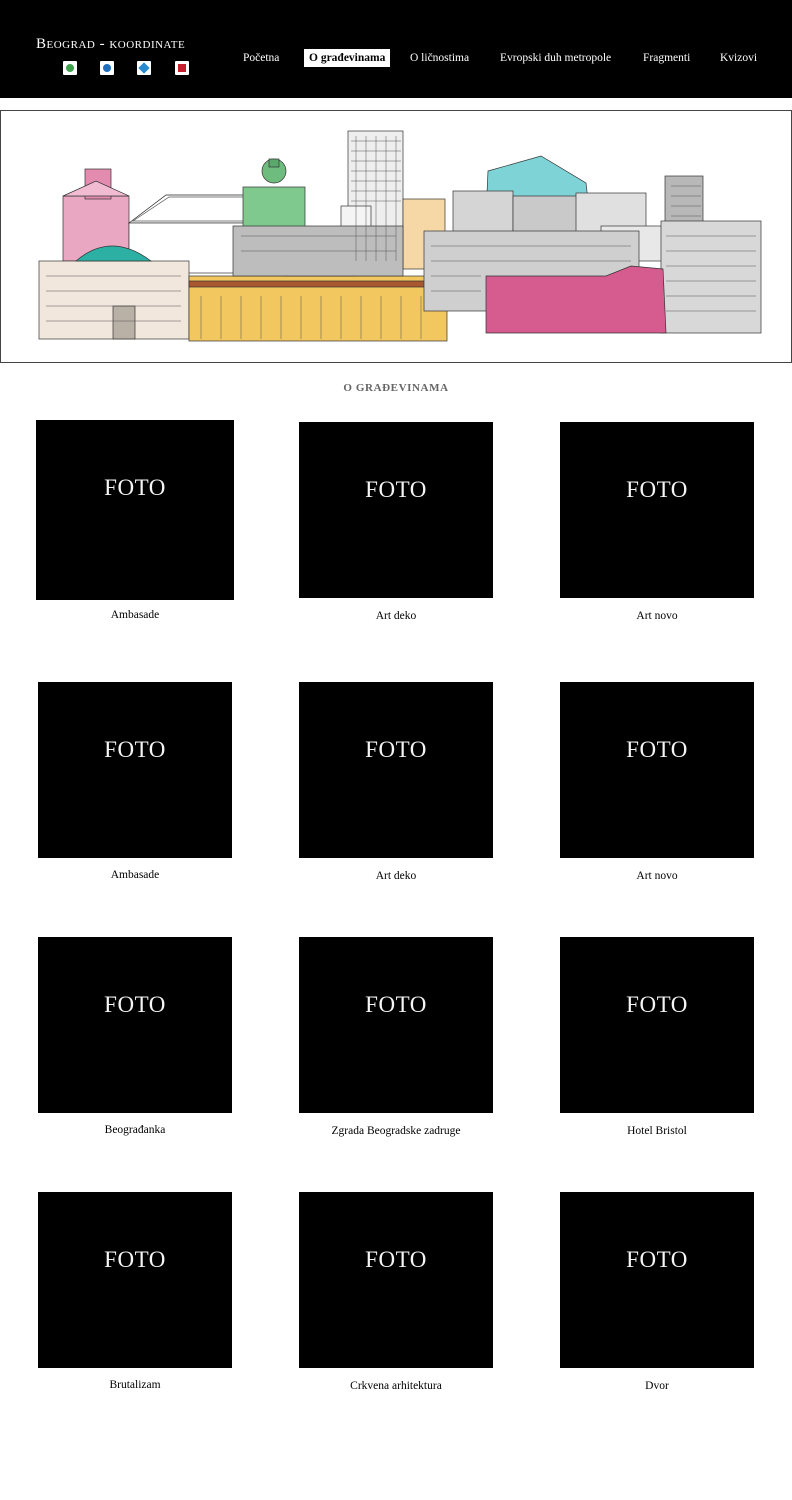 The height and width of the screenshot is (1500, 792). I want to click on section-title: O GRAĐEVINAMA, so click(396, 388).